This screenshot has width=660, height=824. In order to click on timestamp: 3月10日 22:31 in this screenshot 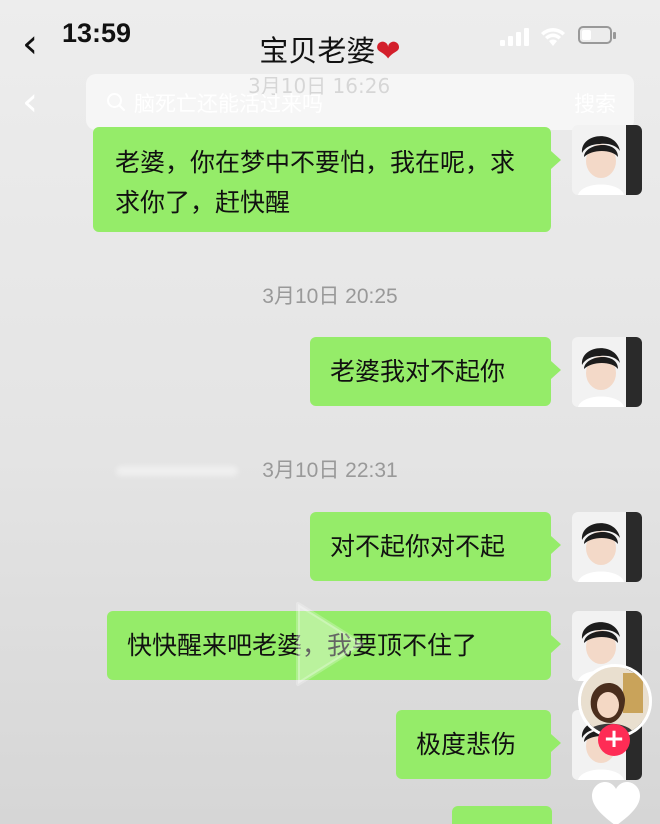, I will do `click(330, 470)`.